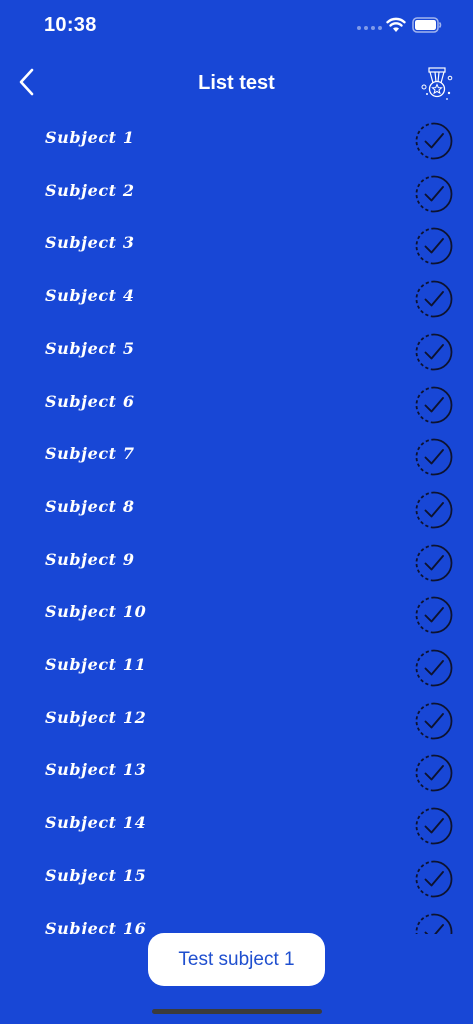 The height and width of the screenshot is (1024, 473). I want to click on list-item: Subject 9, so click(236, 562).